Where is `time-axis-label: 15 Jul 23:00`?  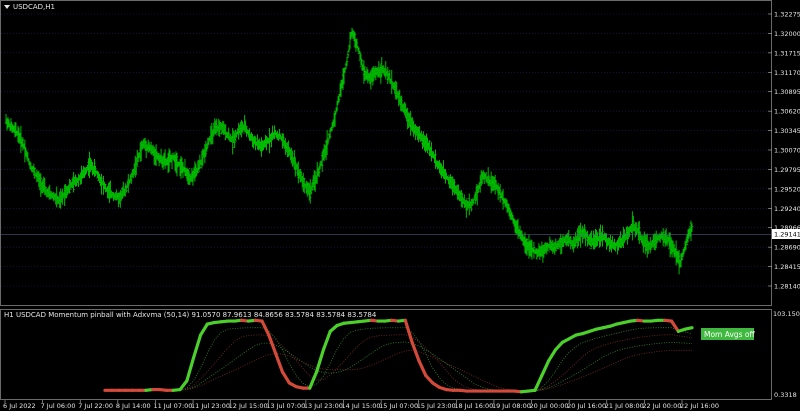
time-axis-label: 15 Jul 23:00 is located at coordinates (436, 406).